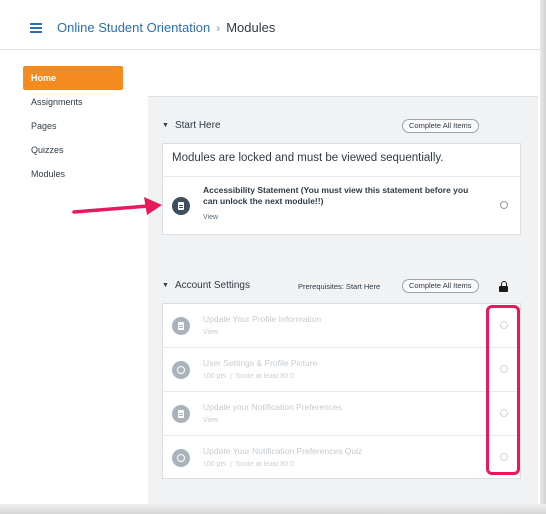 This screenshot has width=546, height=514. I want to click on module-title-text: Account Settings, so click(212, 285).